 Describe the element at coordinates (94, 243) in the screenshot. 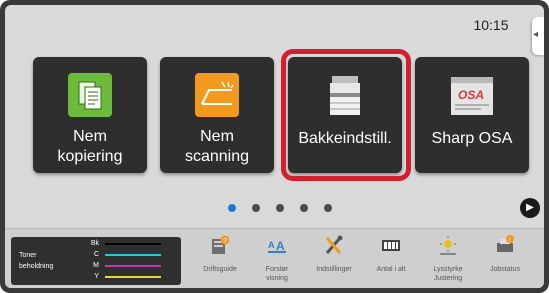

I see `toner-key: Bk` at that location.